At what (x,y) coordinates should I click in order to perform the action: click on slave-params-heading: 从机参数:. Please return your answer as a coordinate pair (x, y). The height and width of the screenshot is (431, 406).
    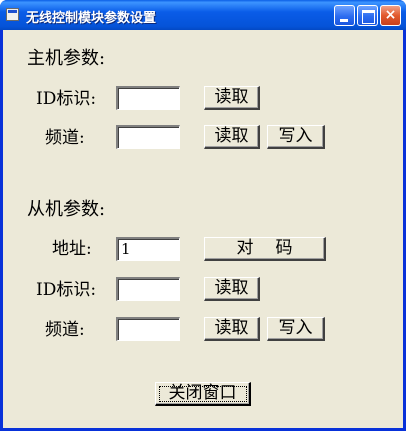
    Looking at the image, I should click on (66, 209).